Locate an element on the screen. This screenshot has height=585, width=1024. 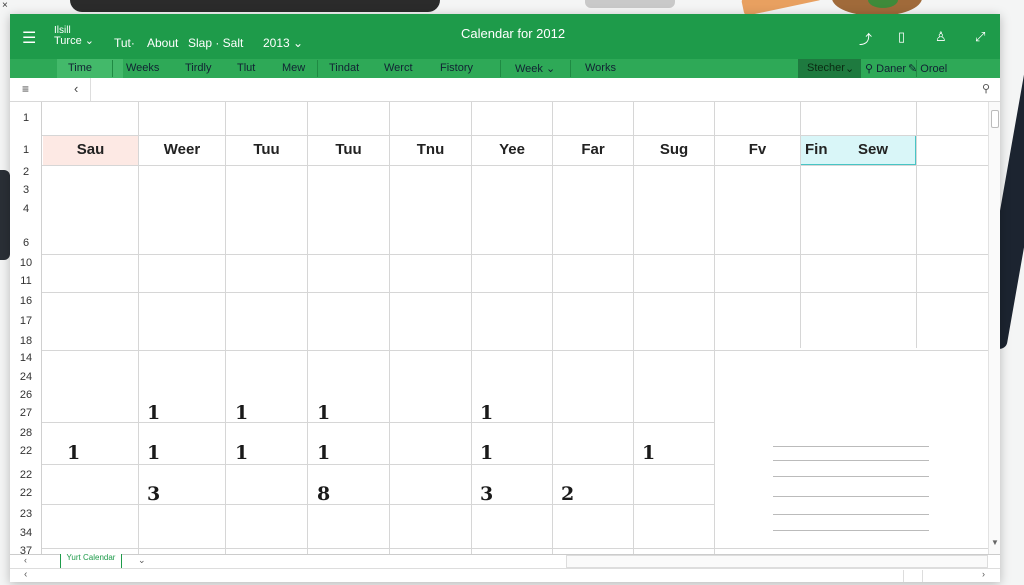
selector-dropdown: Stecher ⌄ is located at coordinates (829, 68).